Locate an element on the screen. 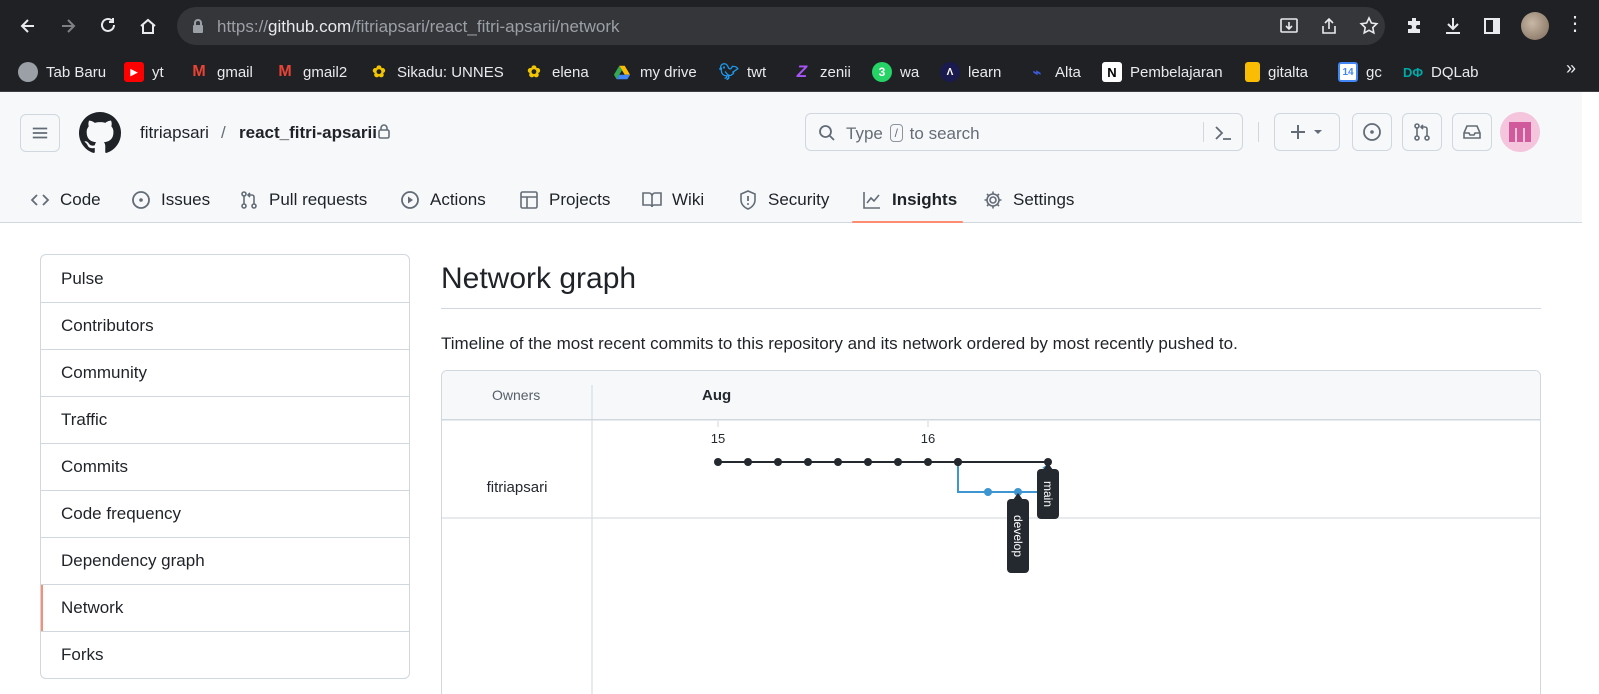  search-placeholder: Type / to search is located at coordinates (913, 133).